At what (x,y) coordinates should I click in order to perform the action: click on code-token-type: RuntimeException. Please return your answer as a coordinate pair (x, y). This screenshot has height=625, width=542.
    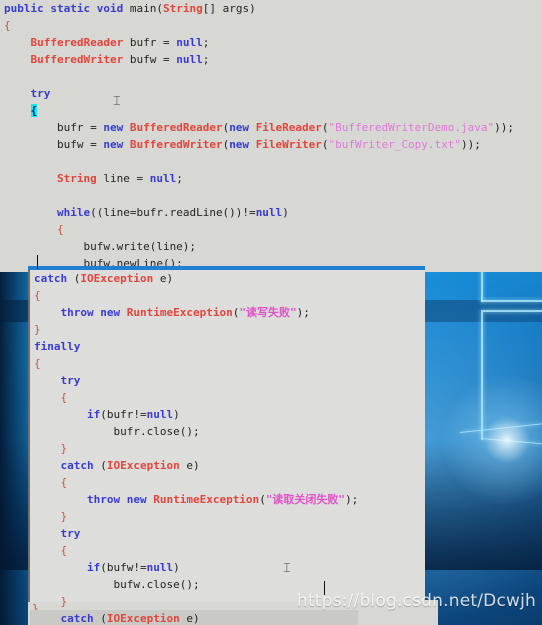
    Looking at the image, I should click on (206, 499).